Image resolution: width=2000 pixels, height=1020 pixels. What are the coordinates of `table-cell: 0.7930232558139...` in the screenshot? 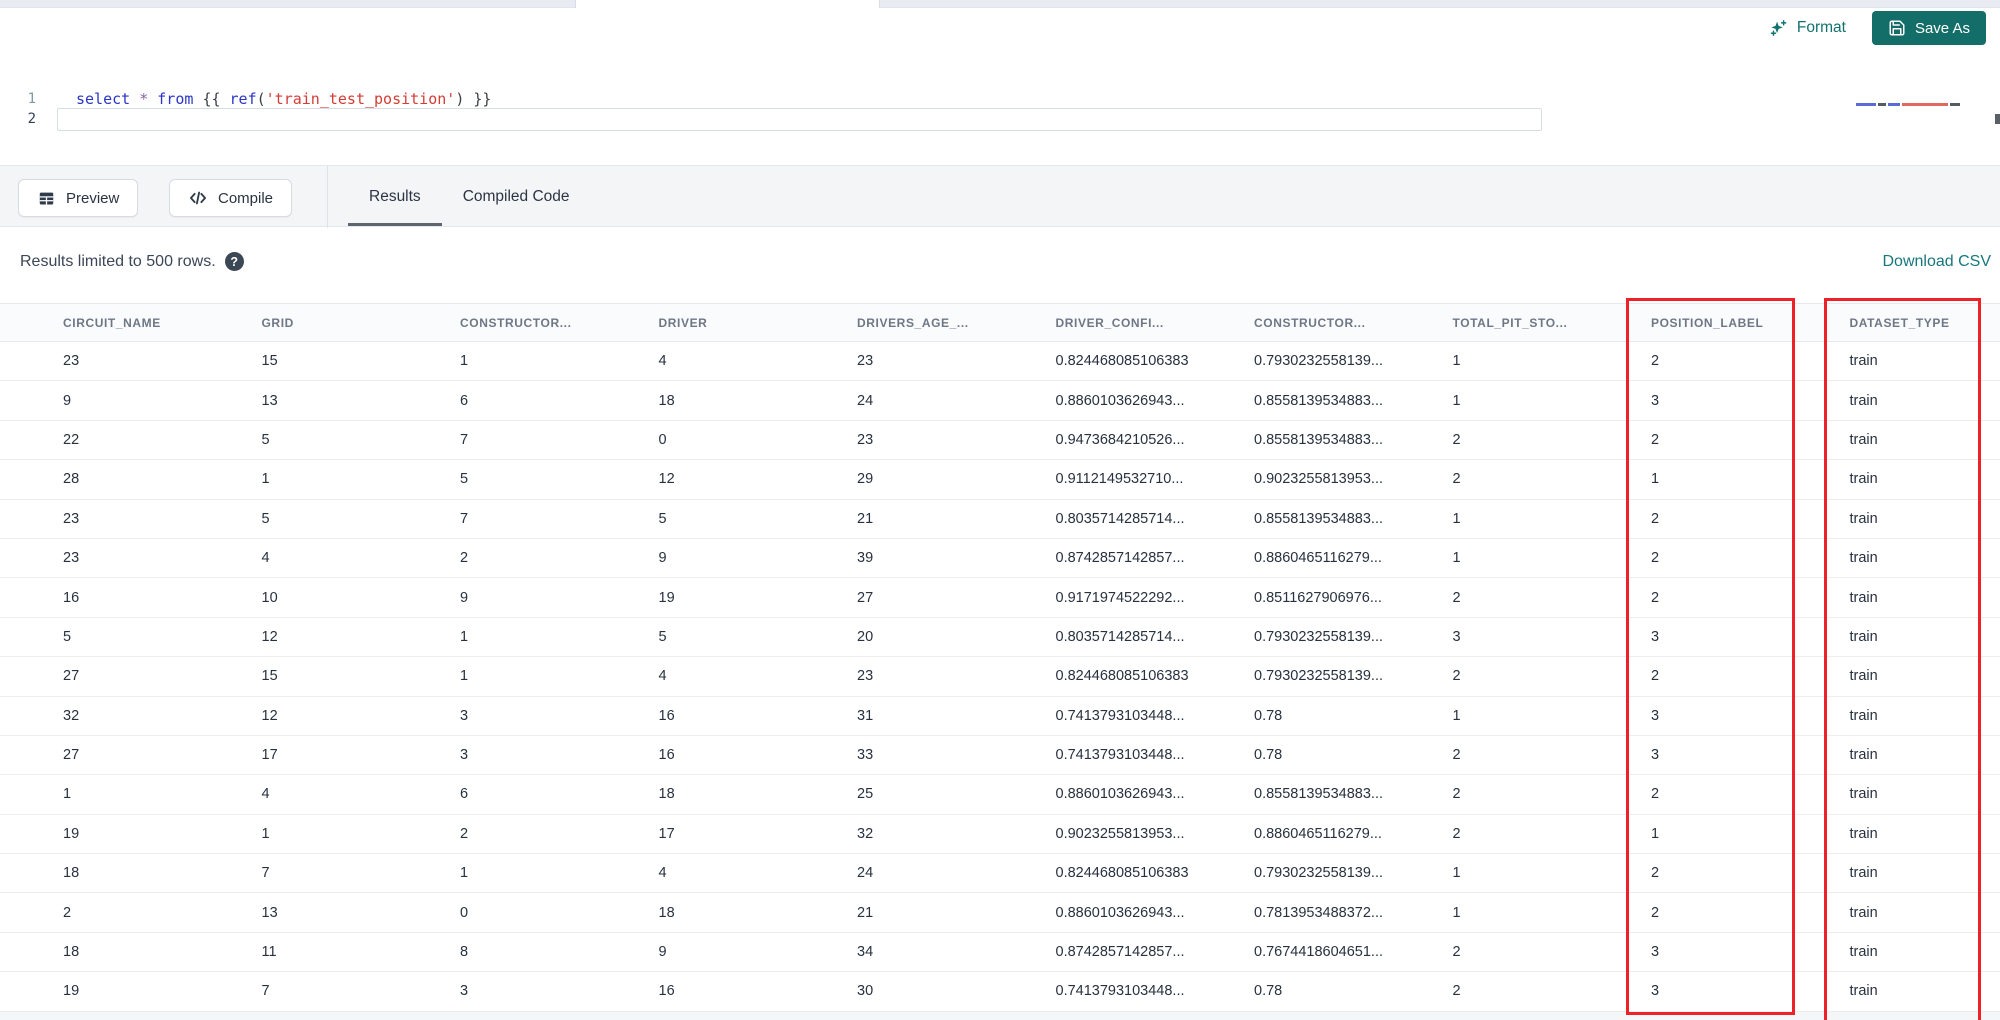 It's located at (1319, 636).